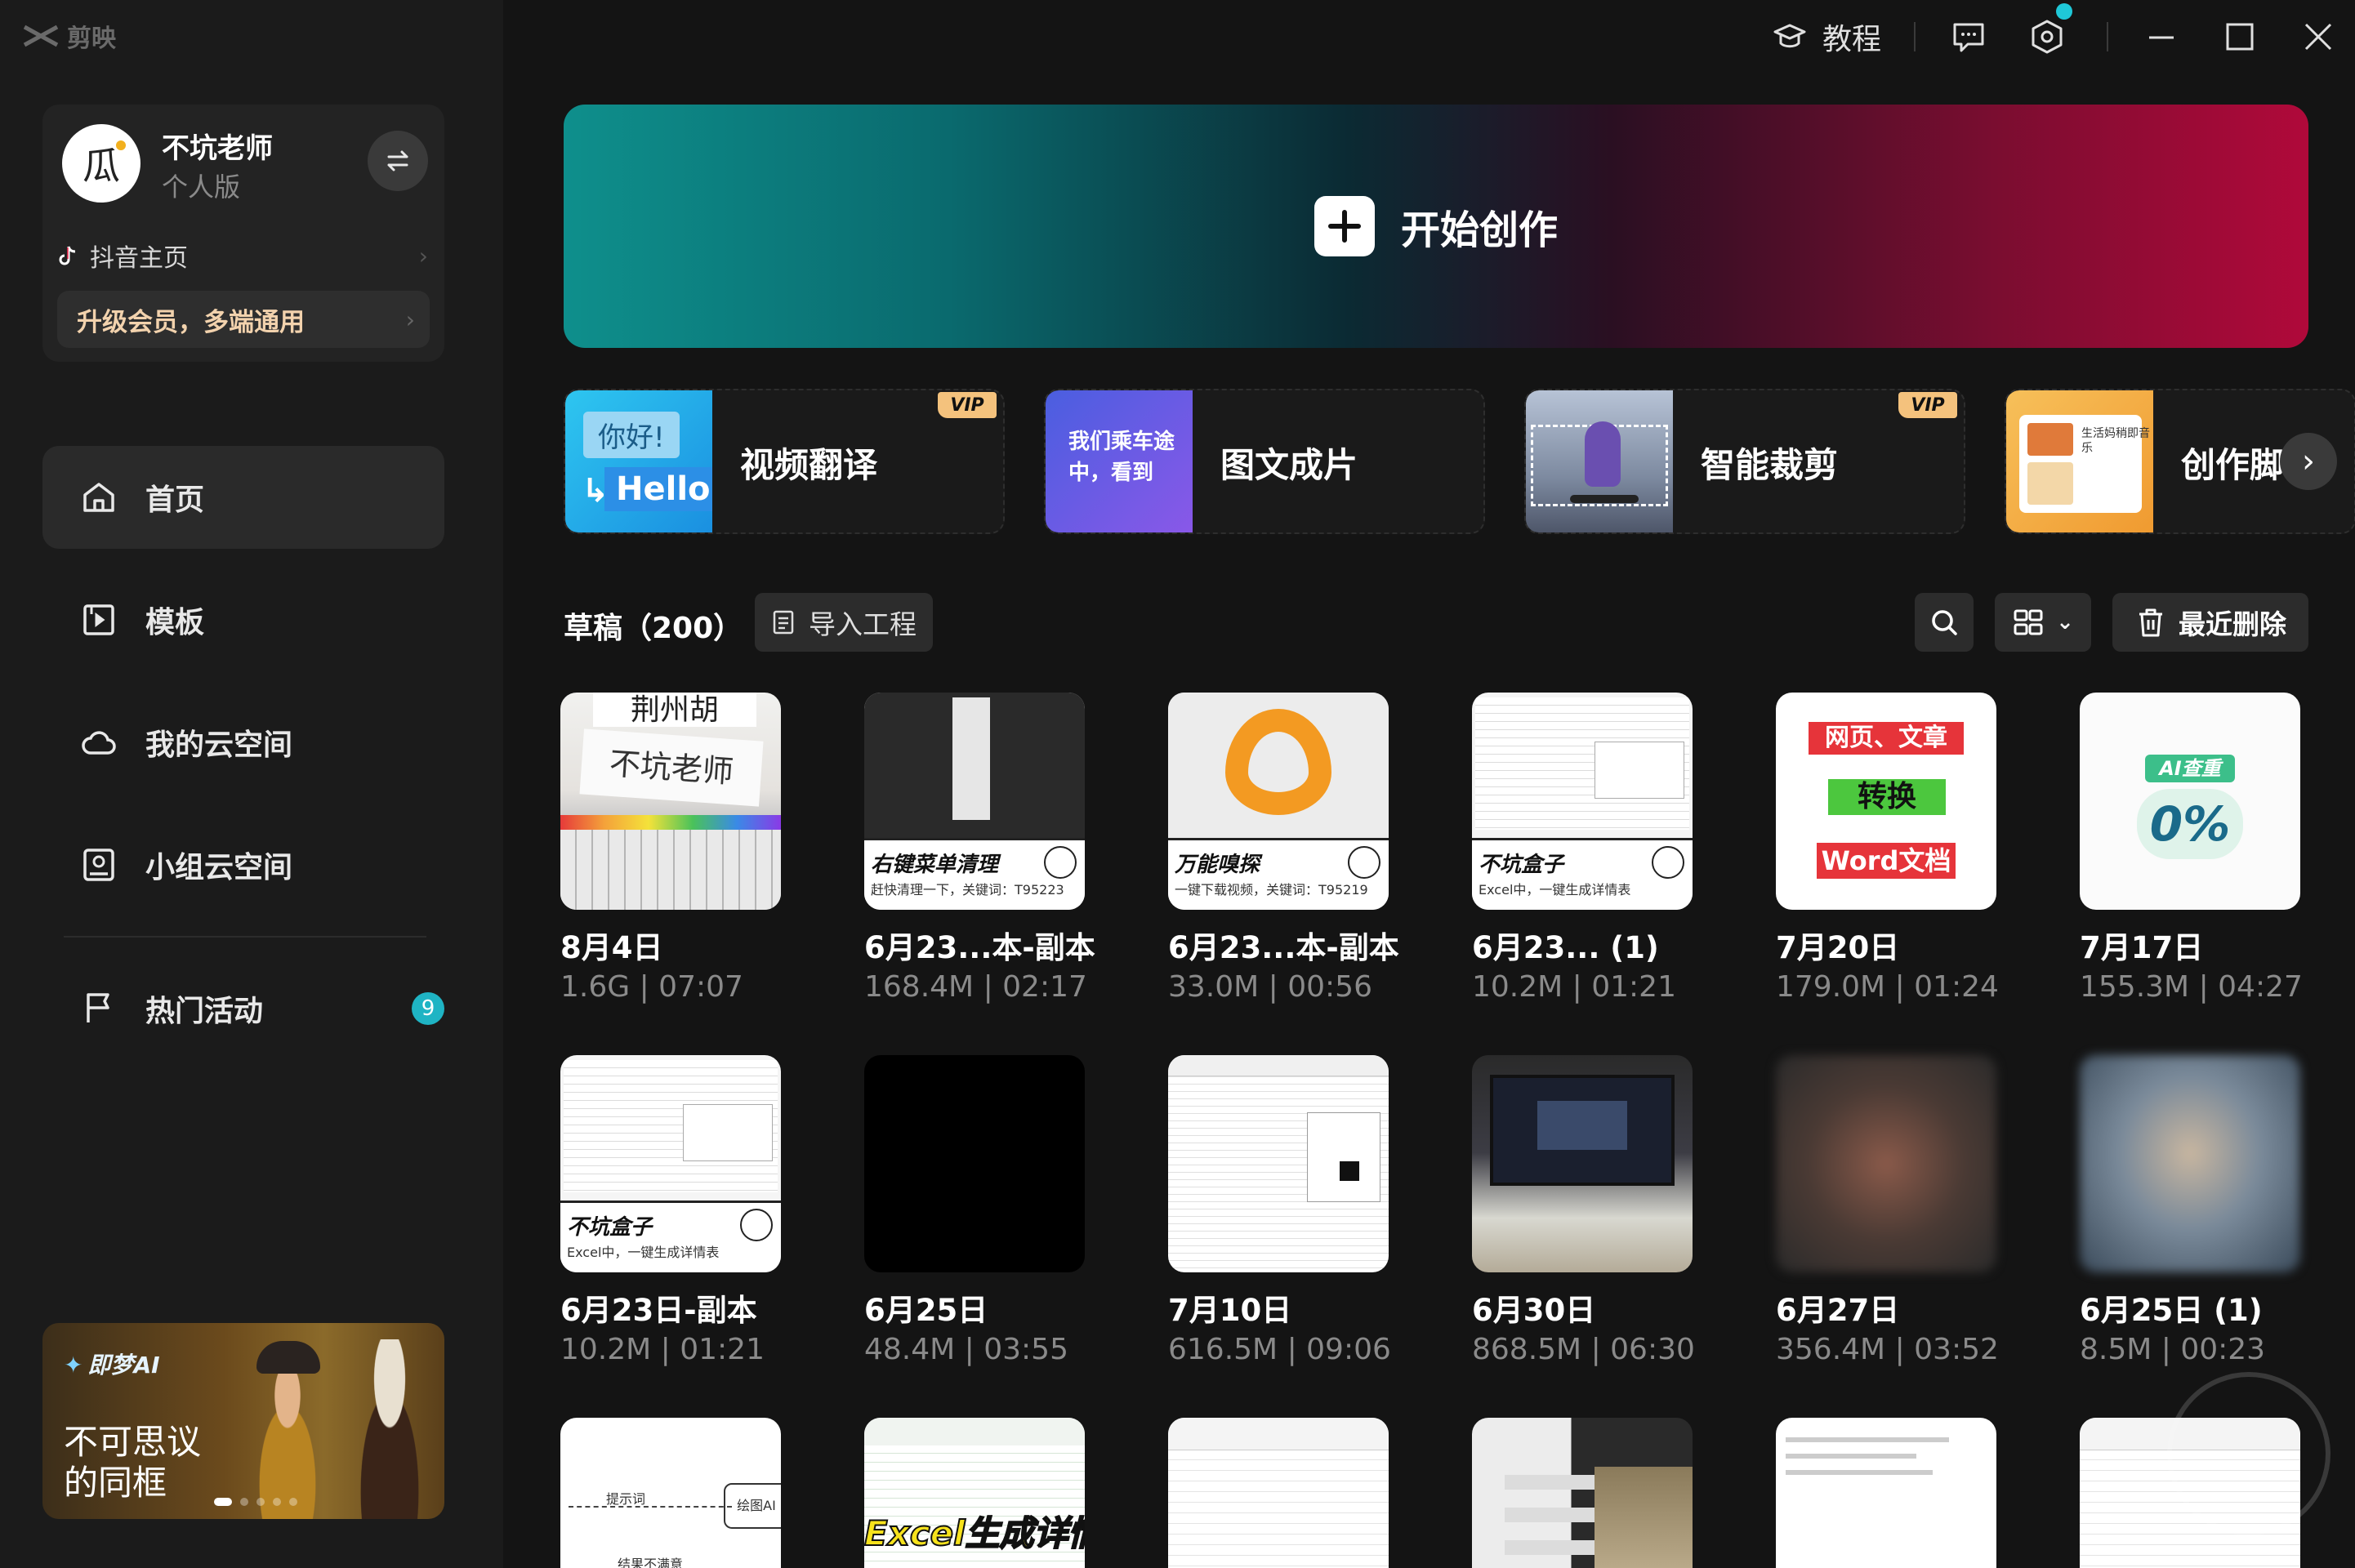 The image size is (2355, 1568). Describe the element at coordinates (1583, 1349) in the screenshot. I see `draft-meta: 868.5M | 06:30` at that location.